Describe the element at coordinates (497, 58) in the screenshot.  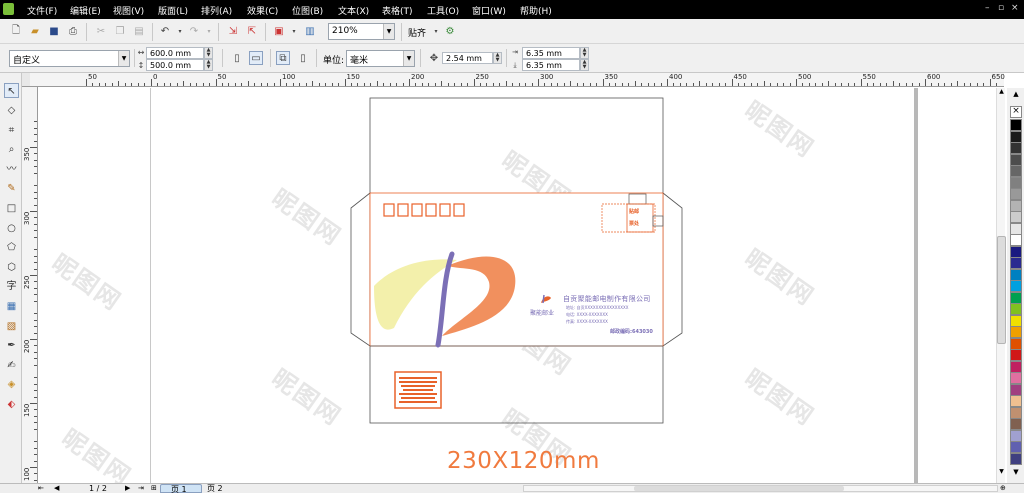
I see `nudge-spinner: ▲ ▼` at that location.